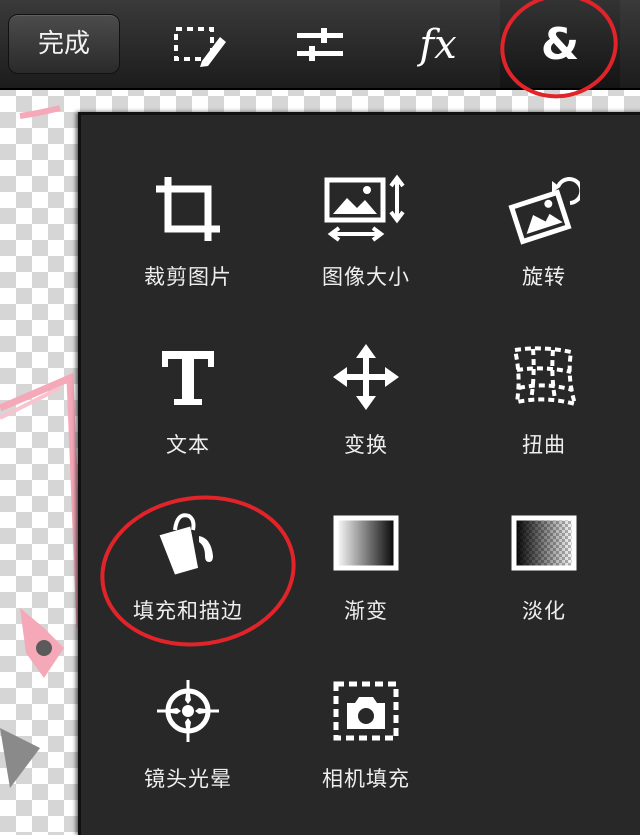  I want to click on adjust-sliders-icon, so click(320, 45).